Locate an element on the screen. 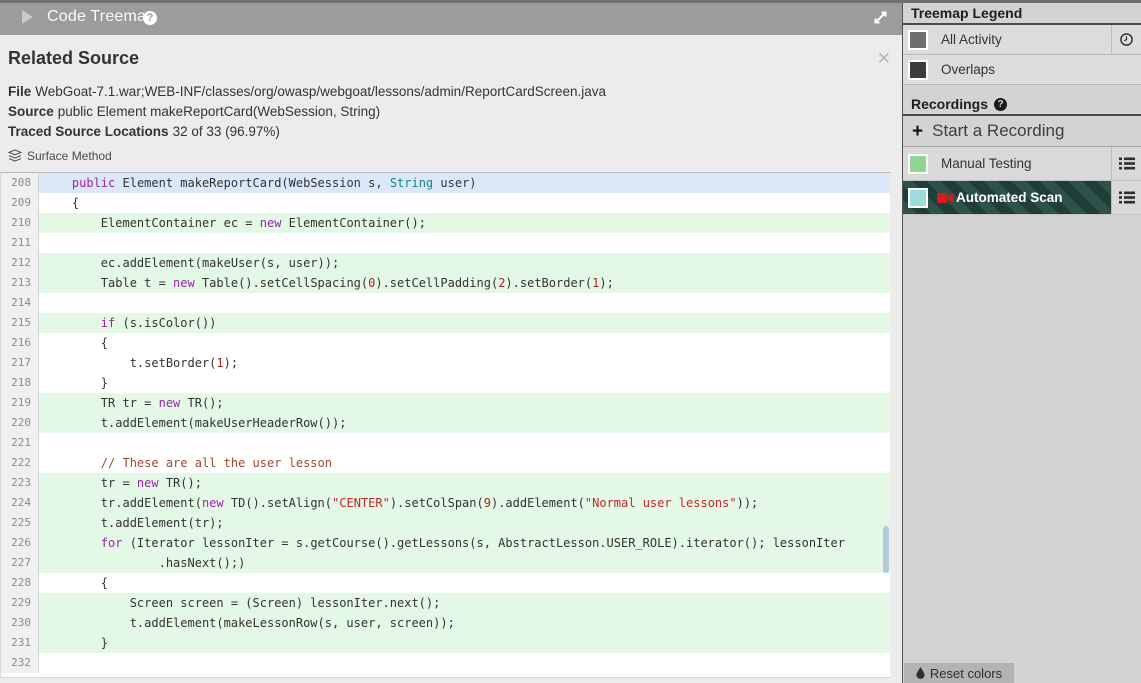 Image resolution: width=1141 pixels, height=683 pixels. automated-scan-swatch is located at coordinates (918, 197).